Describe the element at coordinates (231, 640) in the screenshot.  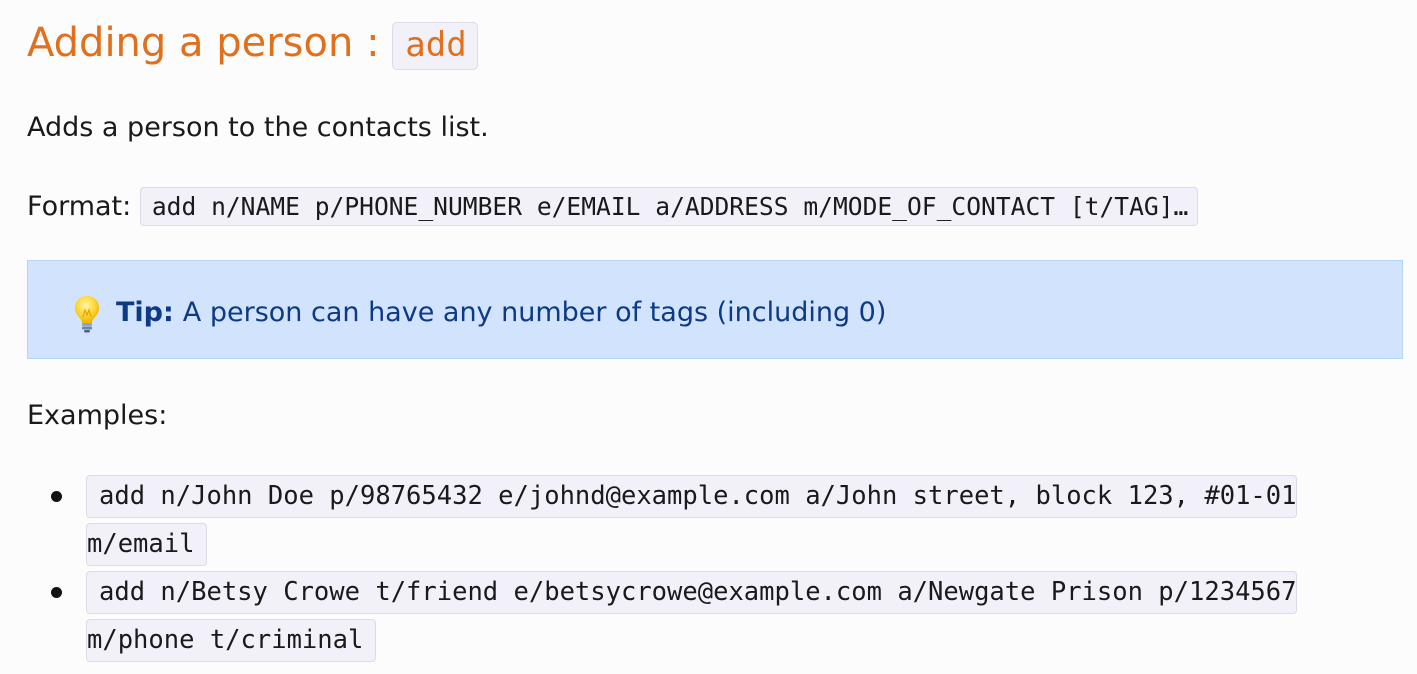
I see `example-code-line: m/phone t/criminal` at that location.